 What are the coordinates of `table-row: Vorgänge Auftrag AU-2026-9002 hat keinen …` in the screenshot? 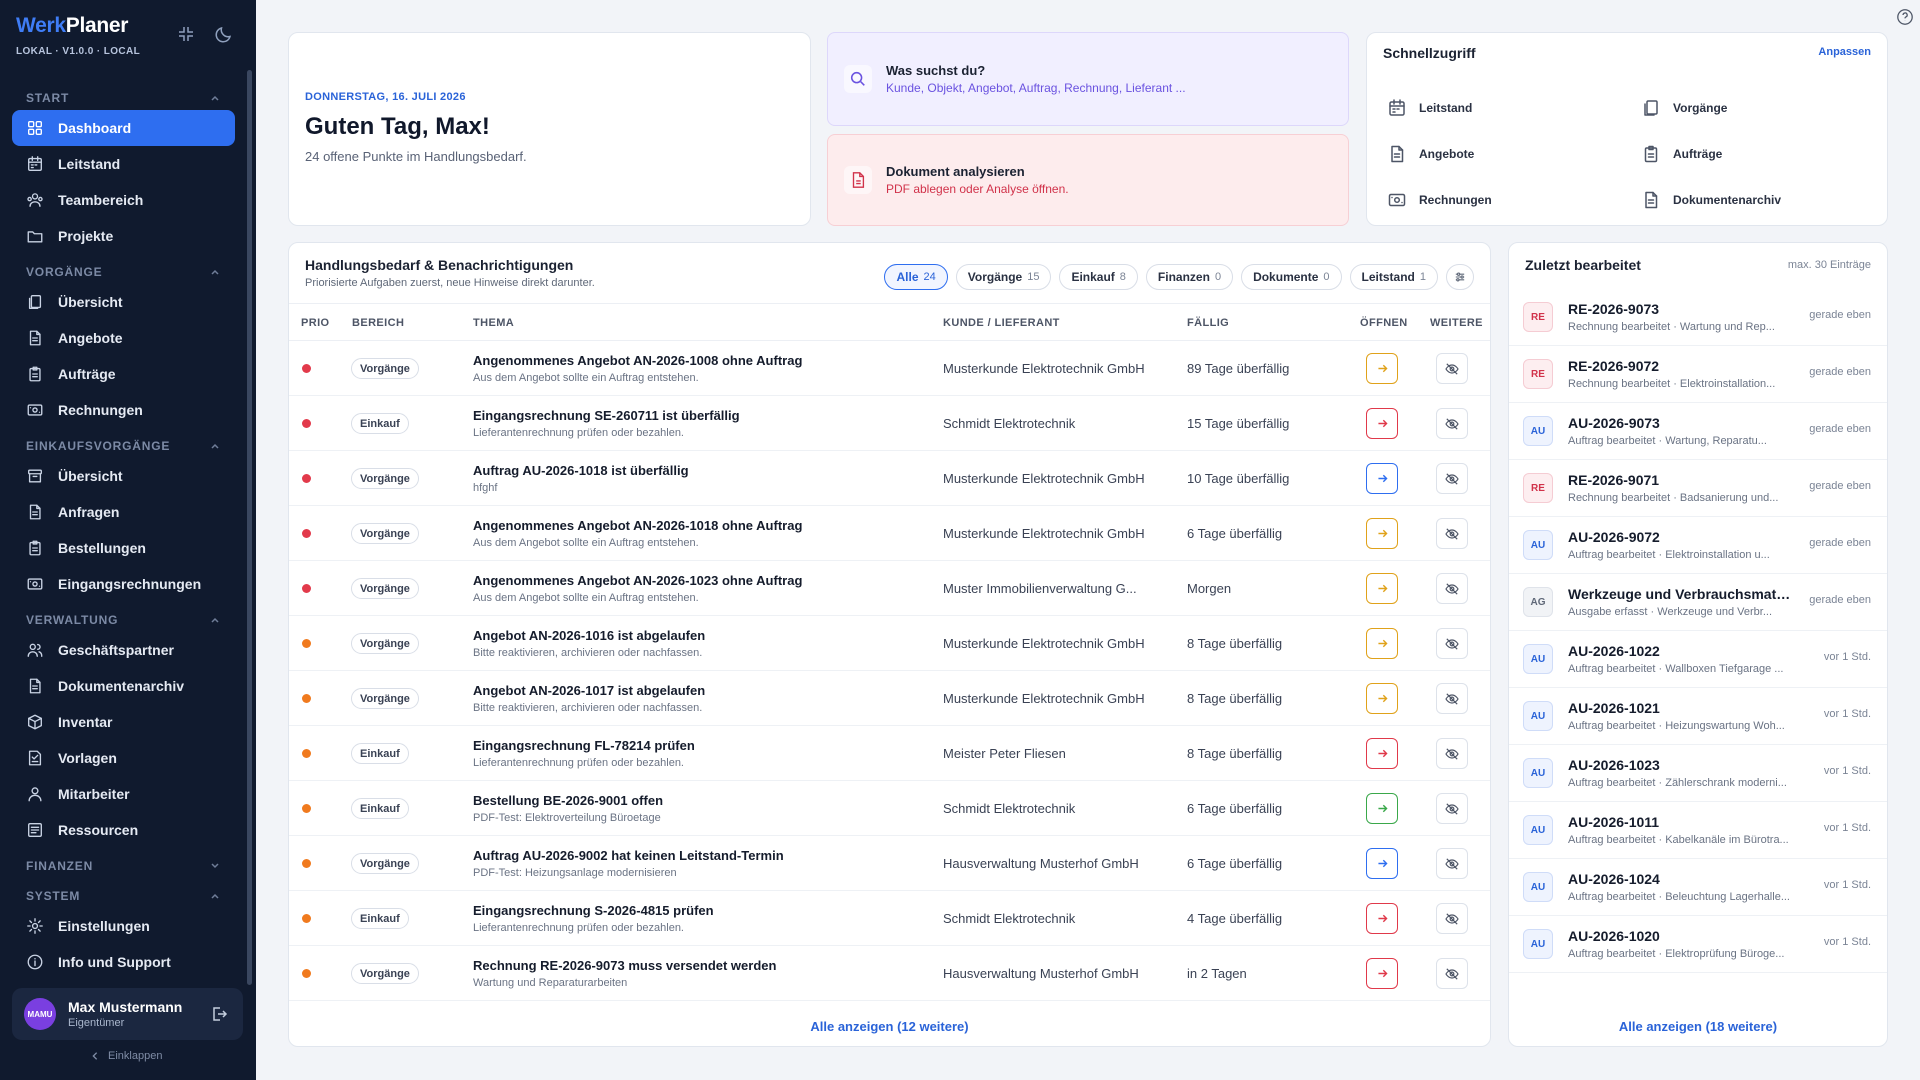 It's located at (889, 863).